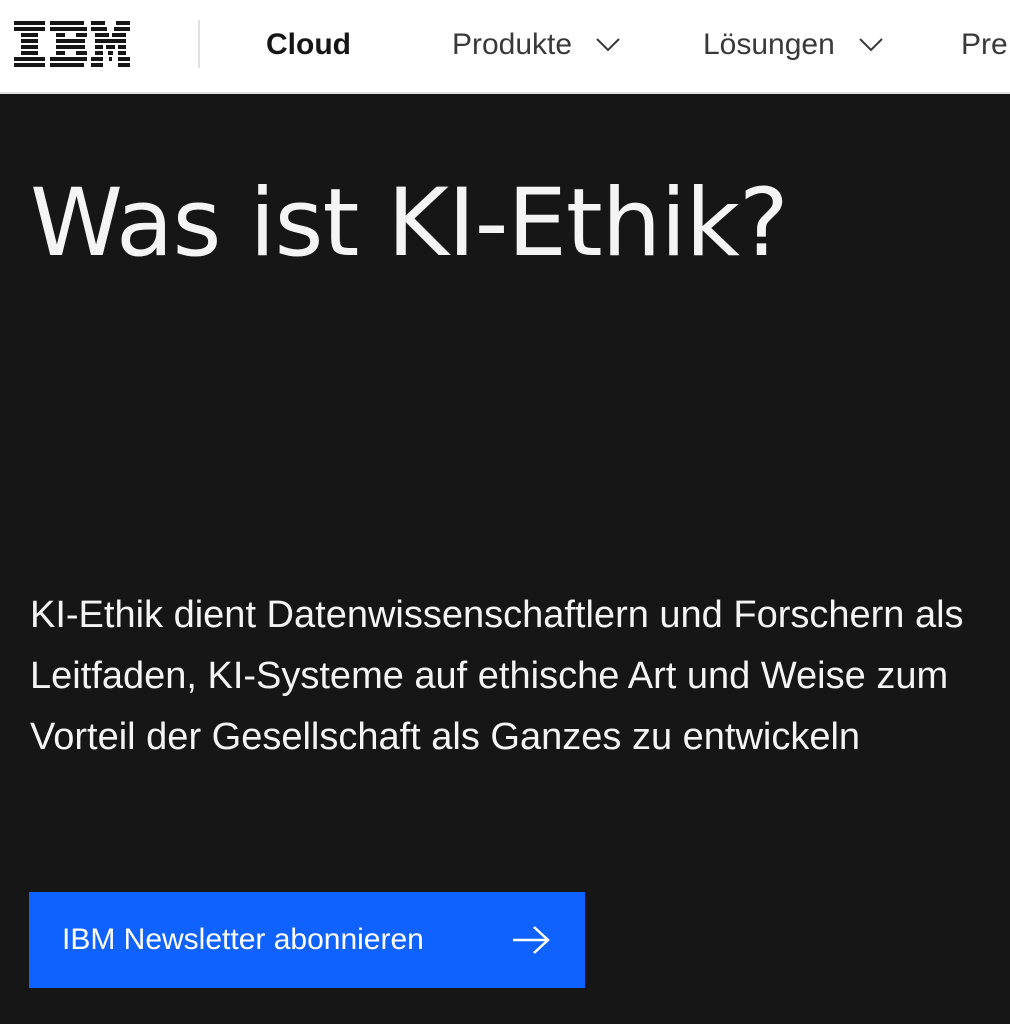  Describe the element at coordinates (531, 940) in the screenshot. I see `arrow-right-icon` at that location.